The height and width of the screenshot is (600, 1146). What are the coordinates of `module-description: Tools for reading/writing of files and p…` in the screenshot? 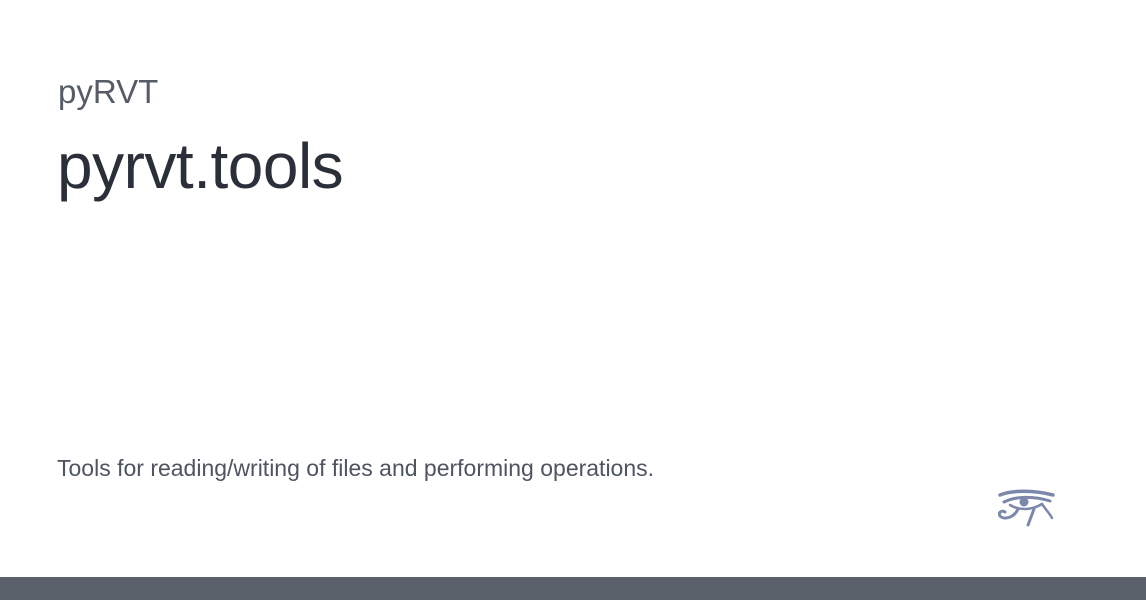 It's located at (356, 468).